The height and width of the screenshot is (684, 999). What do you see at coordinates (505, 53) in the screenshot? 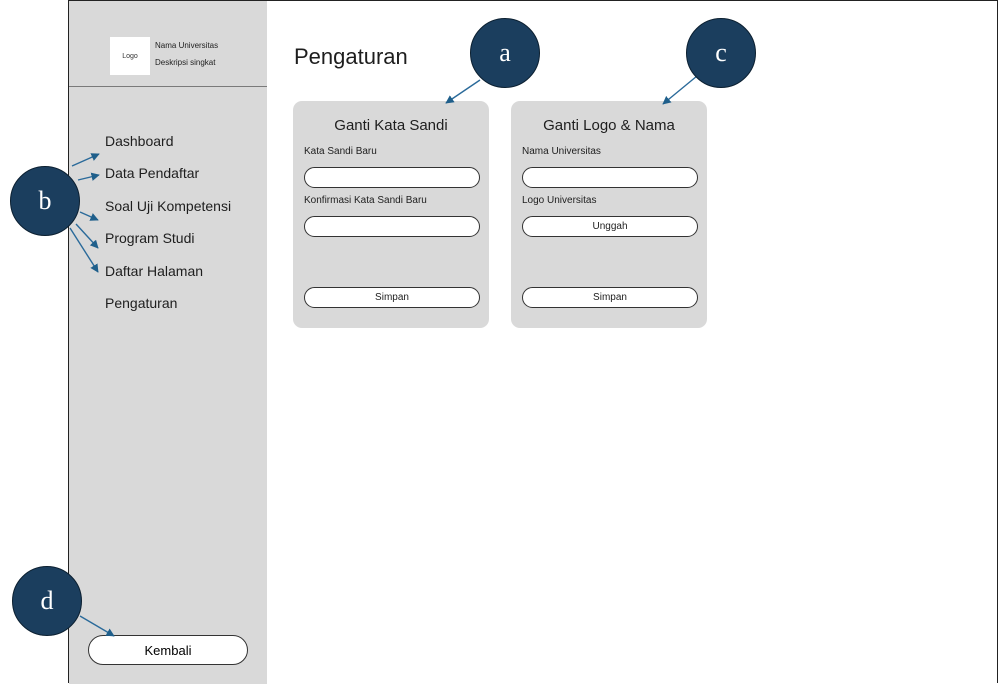
I see `callout-a: a` at bounding box center [505, 53].